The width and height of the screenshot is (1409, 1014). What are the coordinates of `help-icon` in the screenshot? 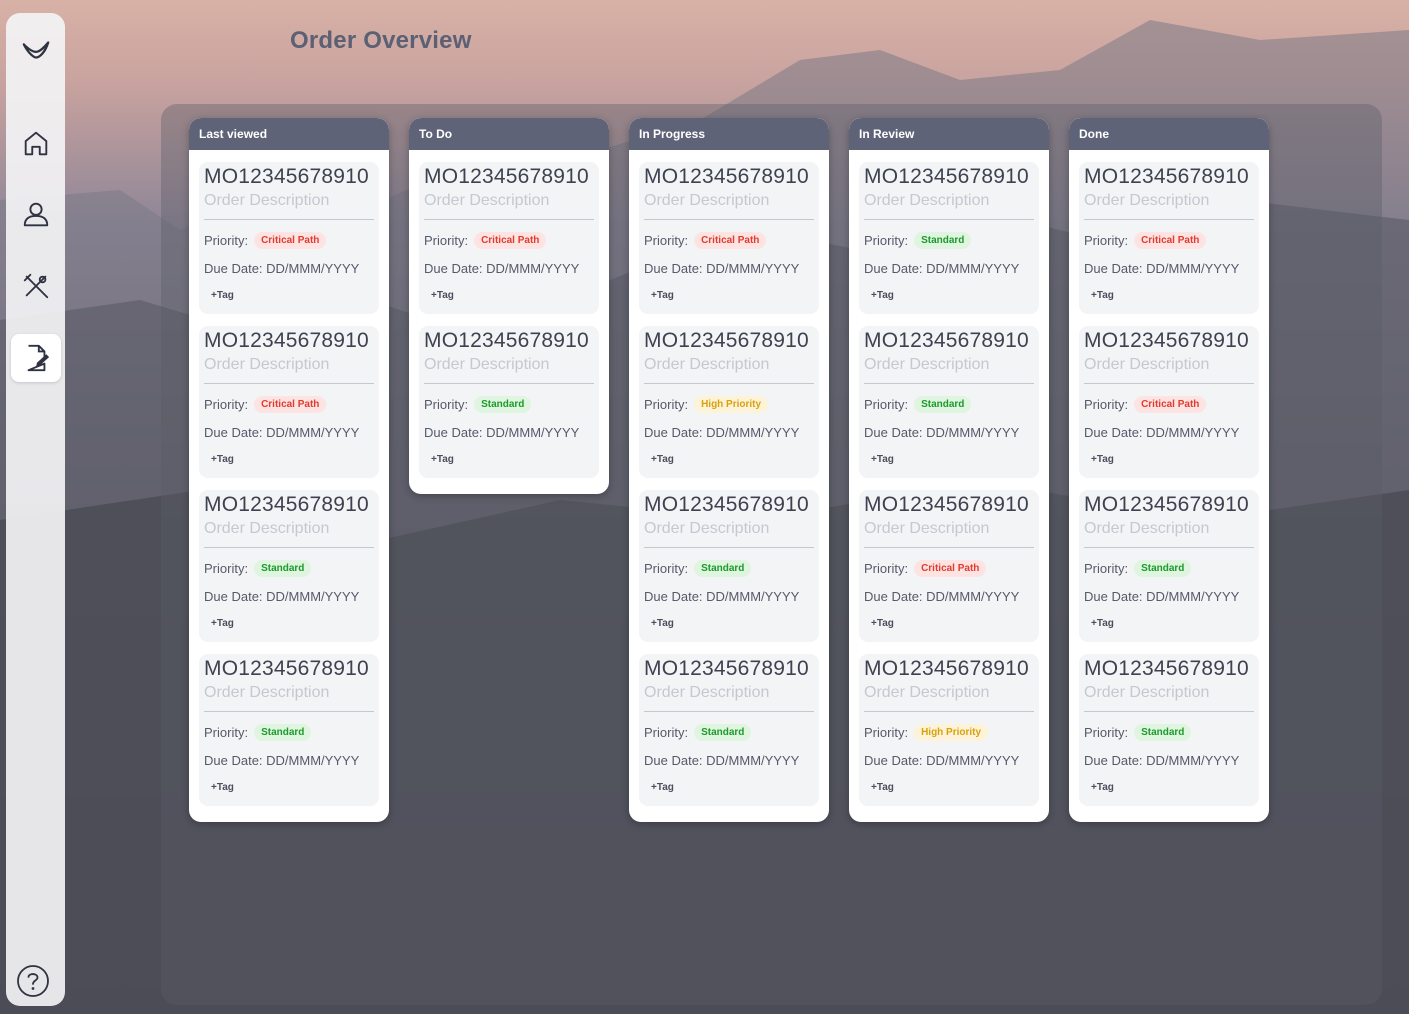 It's located at (33, 981).